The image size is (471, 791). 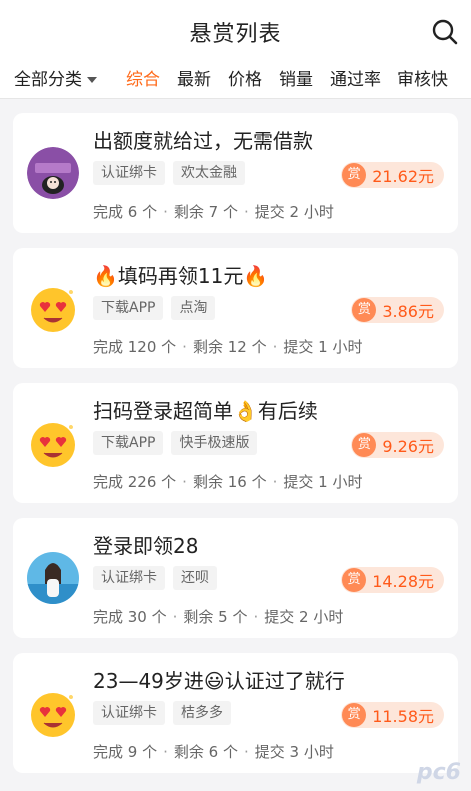 I want to click on filter-sales: 销量, so click(x=296, y=77).